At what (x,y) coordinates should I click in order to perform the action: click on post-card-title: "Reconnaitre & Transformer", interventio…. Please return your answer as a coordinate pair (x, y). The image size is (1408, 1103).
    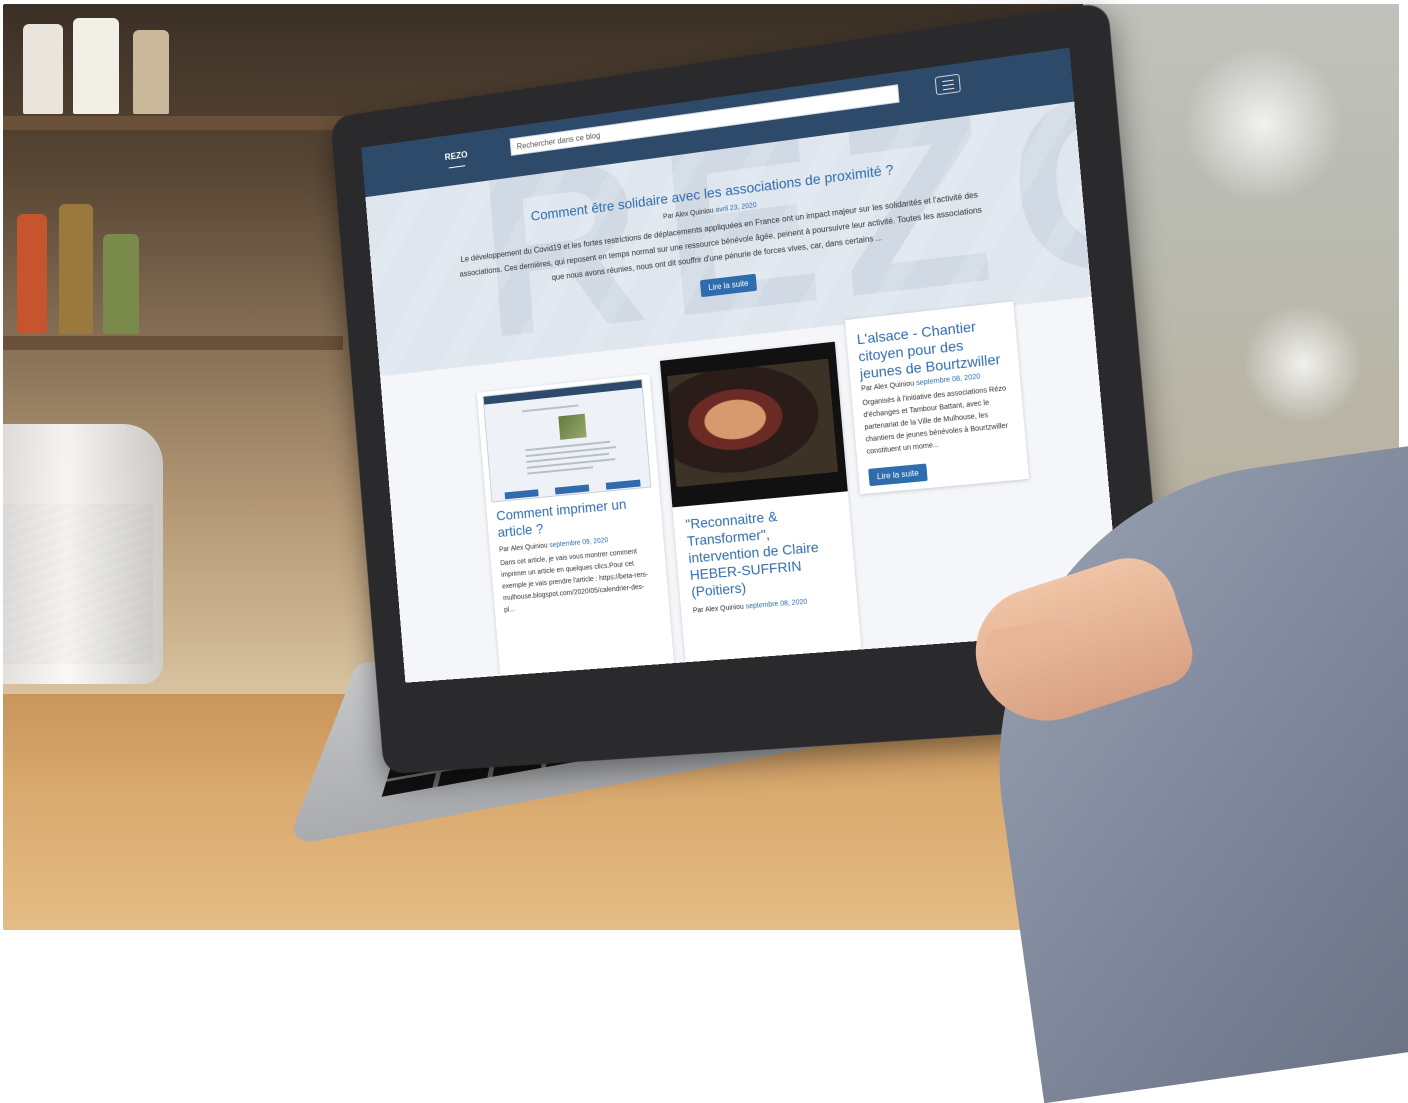
    Looking at the image, I should click on (762, 552).